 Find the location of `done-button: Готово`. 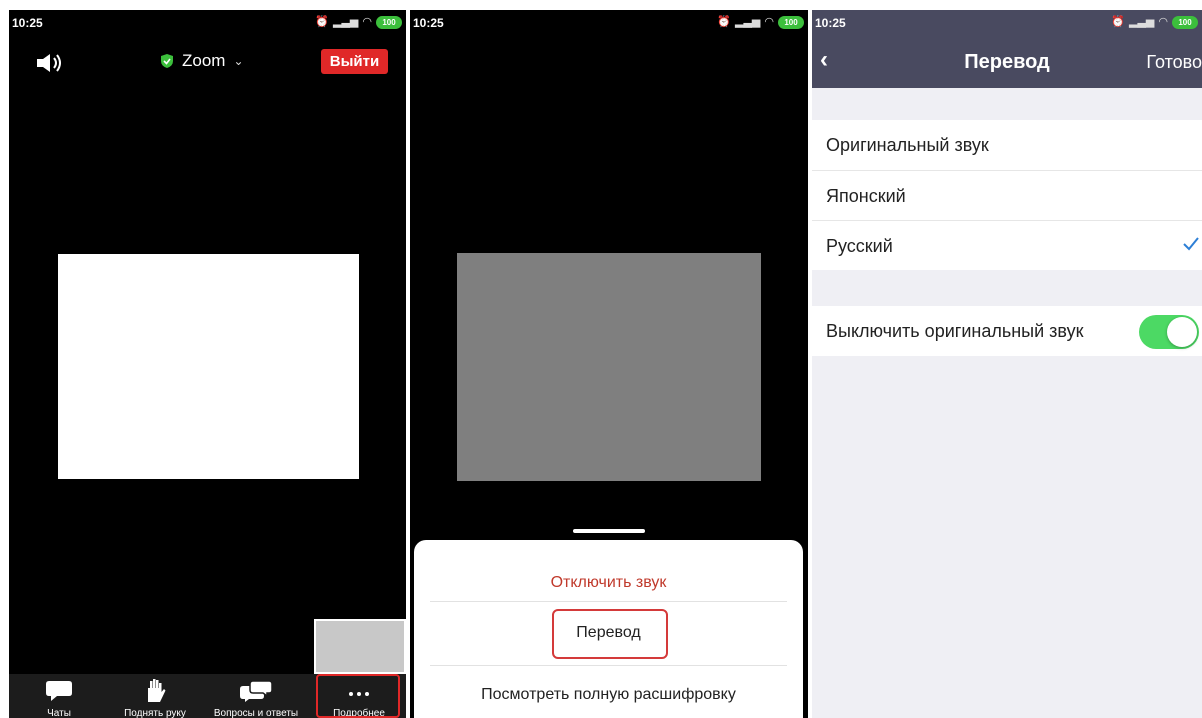

done-button: Готово is located at coordinates (1174, 62).